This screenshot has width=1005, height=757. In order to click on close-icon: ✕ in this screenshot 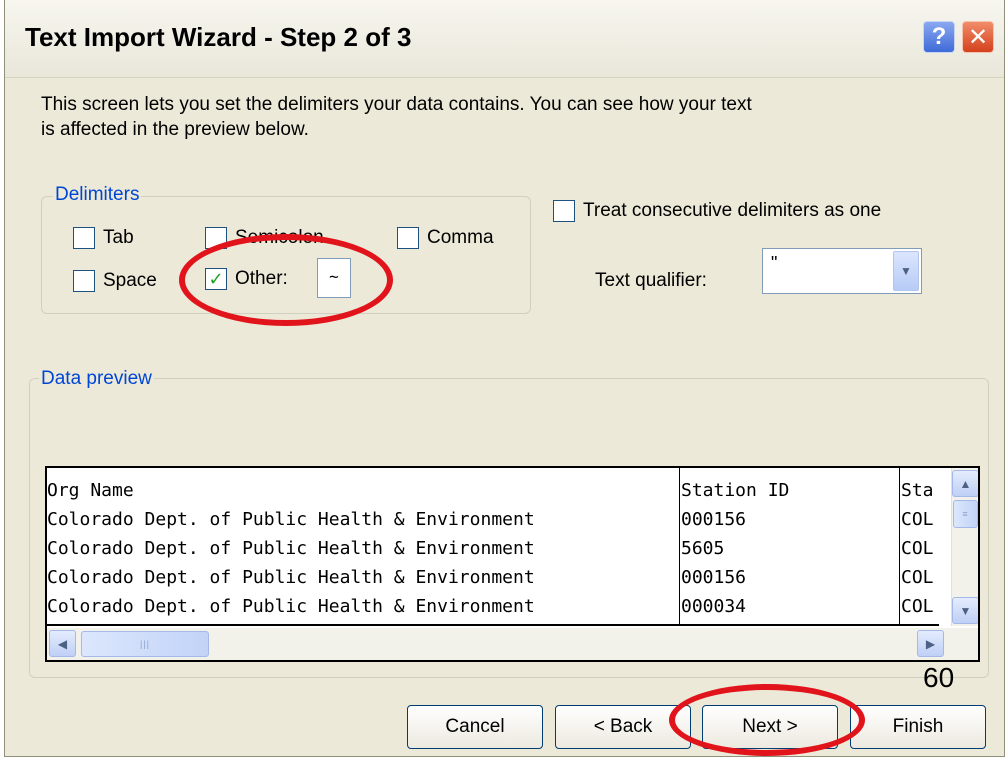, I will do `click(978, 37)`.